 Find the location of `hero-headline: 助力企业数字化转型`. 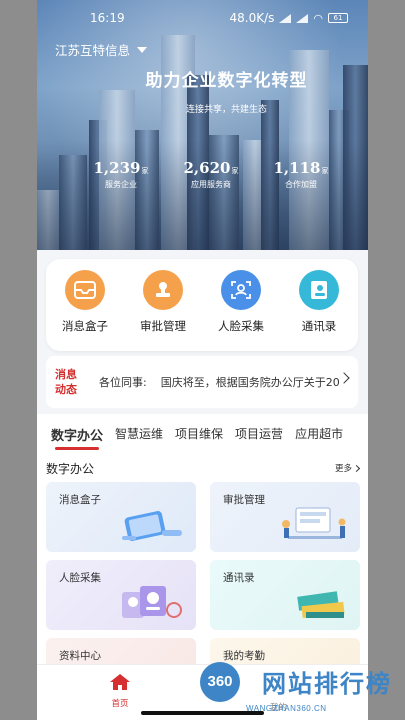

hero-headline: 助力企业数字化转型 is located at coordinates (226, 81).